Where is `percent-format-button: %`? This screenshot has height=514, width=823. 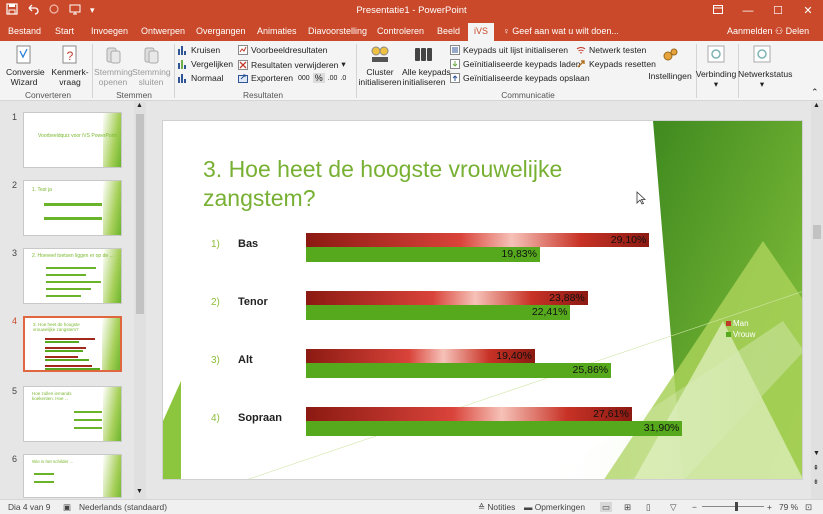 percent-format-button: % is located at coordinates (318, 78).